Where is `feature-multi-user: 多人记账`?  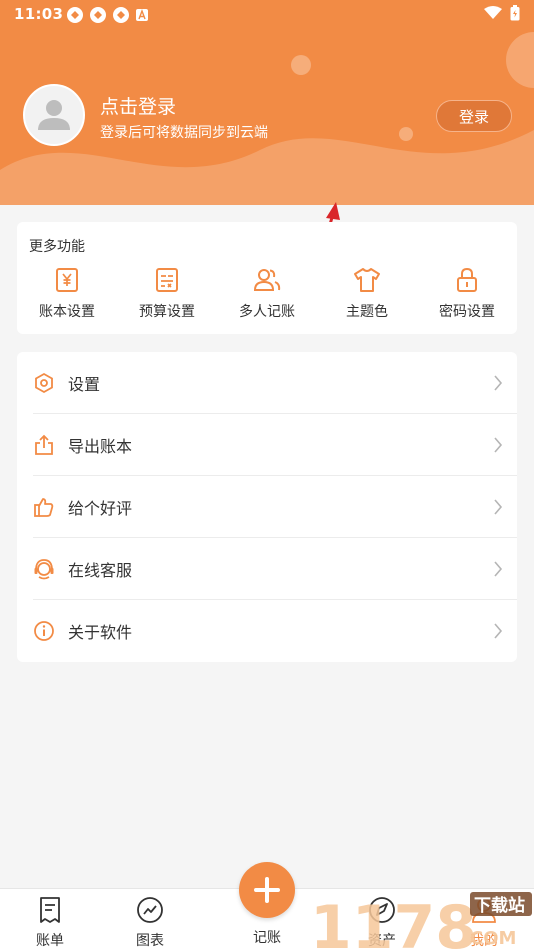
feature-multi-user: 多人记账 is located at coordinates (267, 296).